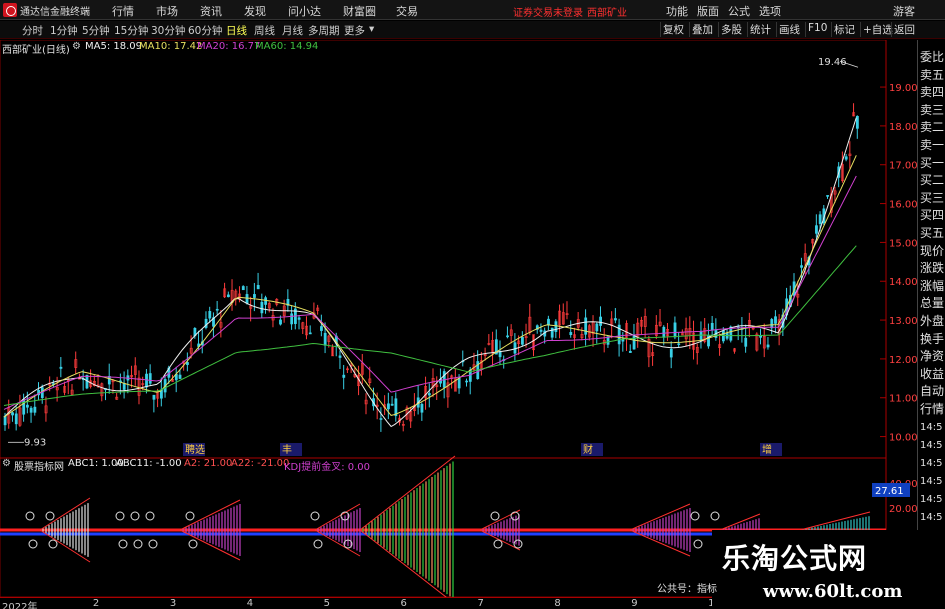 This screenshot has width=945, height=609. Describe the element at coordinates (123, 11) in the screenshot. I see `menu-quotes: 行情` at that location.